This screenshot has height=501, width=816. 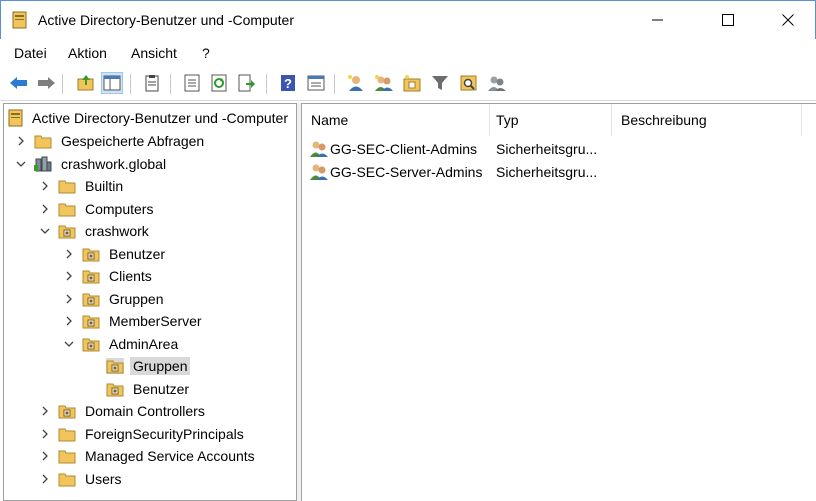 What do you see at coordinates (551, 120) in the screenshot?
I see `column-header-type: Typ` at bounding box center [551, 120].